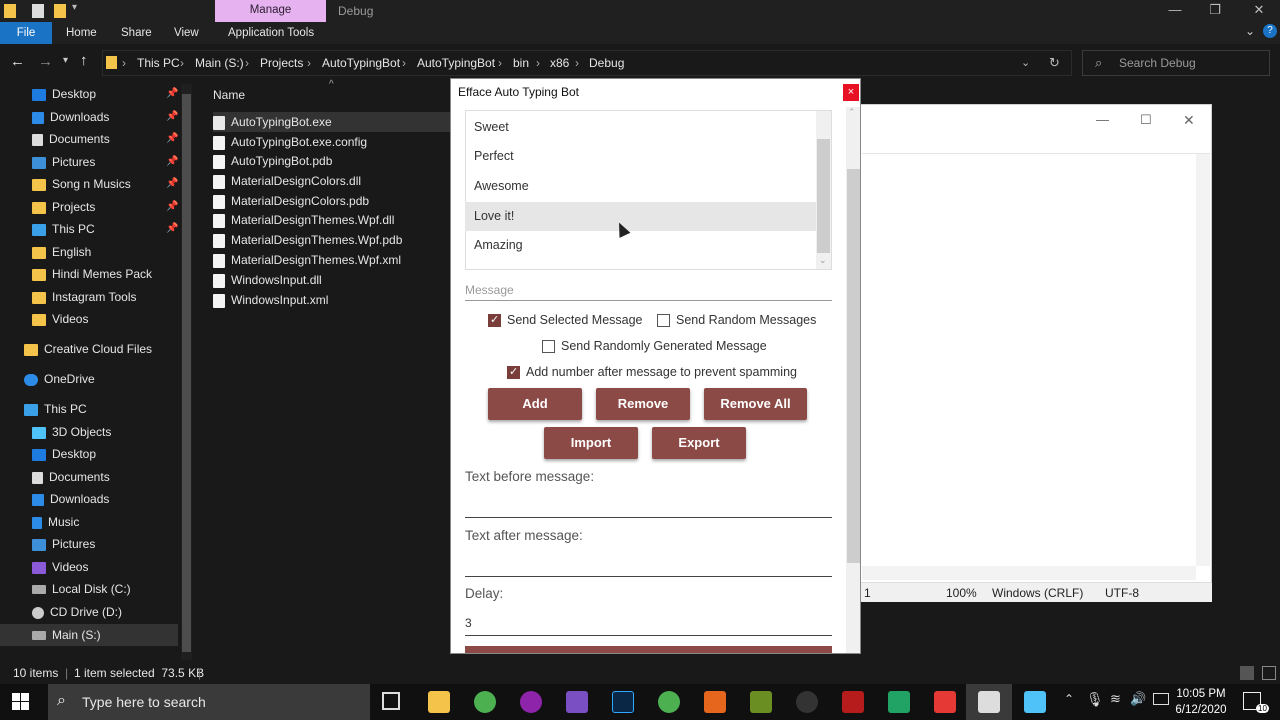 The height and width of the screenshot is (720, 1280). I want to click on start-button, so click(648, 649).